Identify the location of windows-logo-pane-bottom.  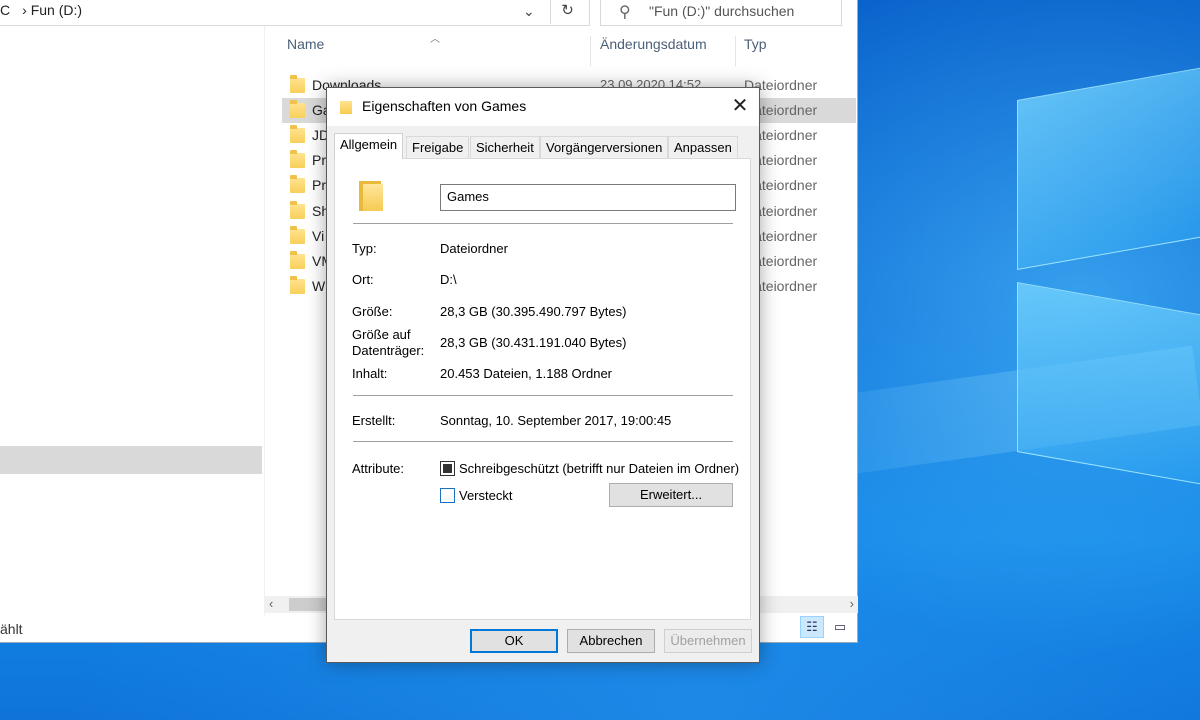
(1108, 384).